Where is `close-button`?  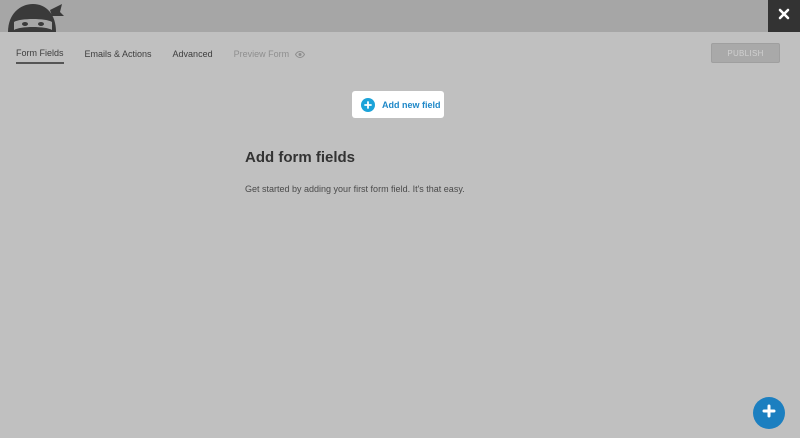
close-button is located at coordinates (784, 16).